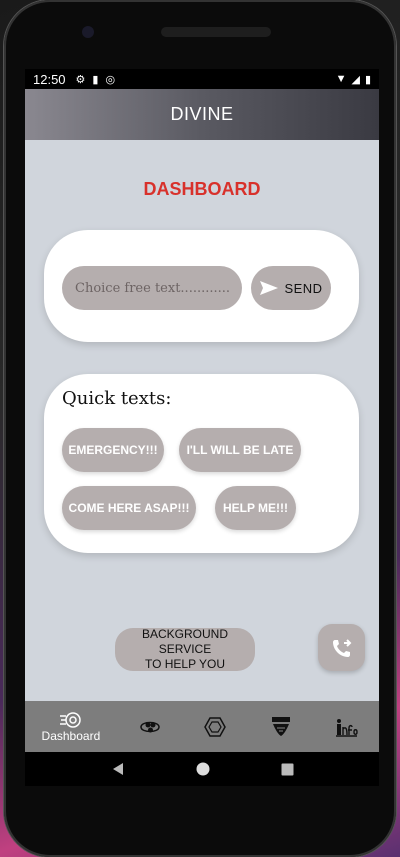 The height and width of the screenshot is (857, 400). What do you see at coordinates (117, 398) in the screenshot?
I see `quick-texts-label: Quick texts:` at bounding box center [117, 398].